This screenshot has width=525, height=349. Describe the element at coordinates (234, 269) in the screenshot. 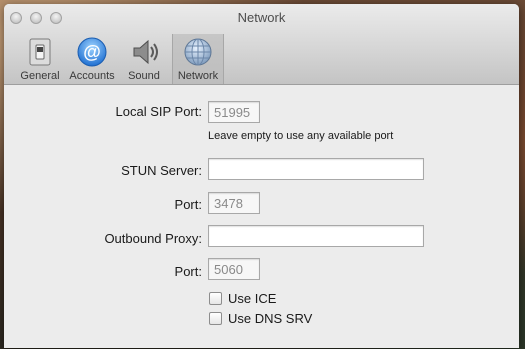

I see `proxy-port-field` at that location.